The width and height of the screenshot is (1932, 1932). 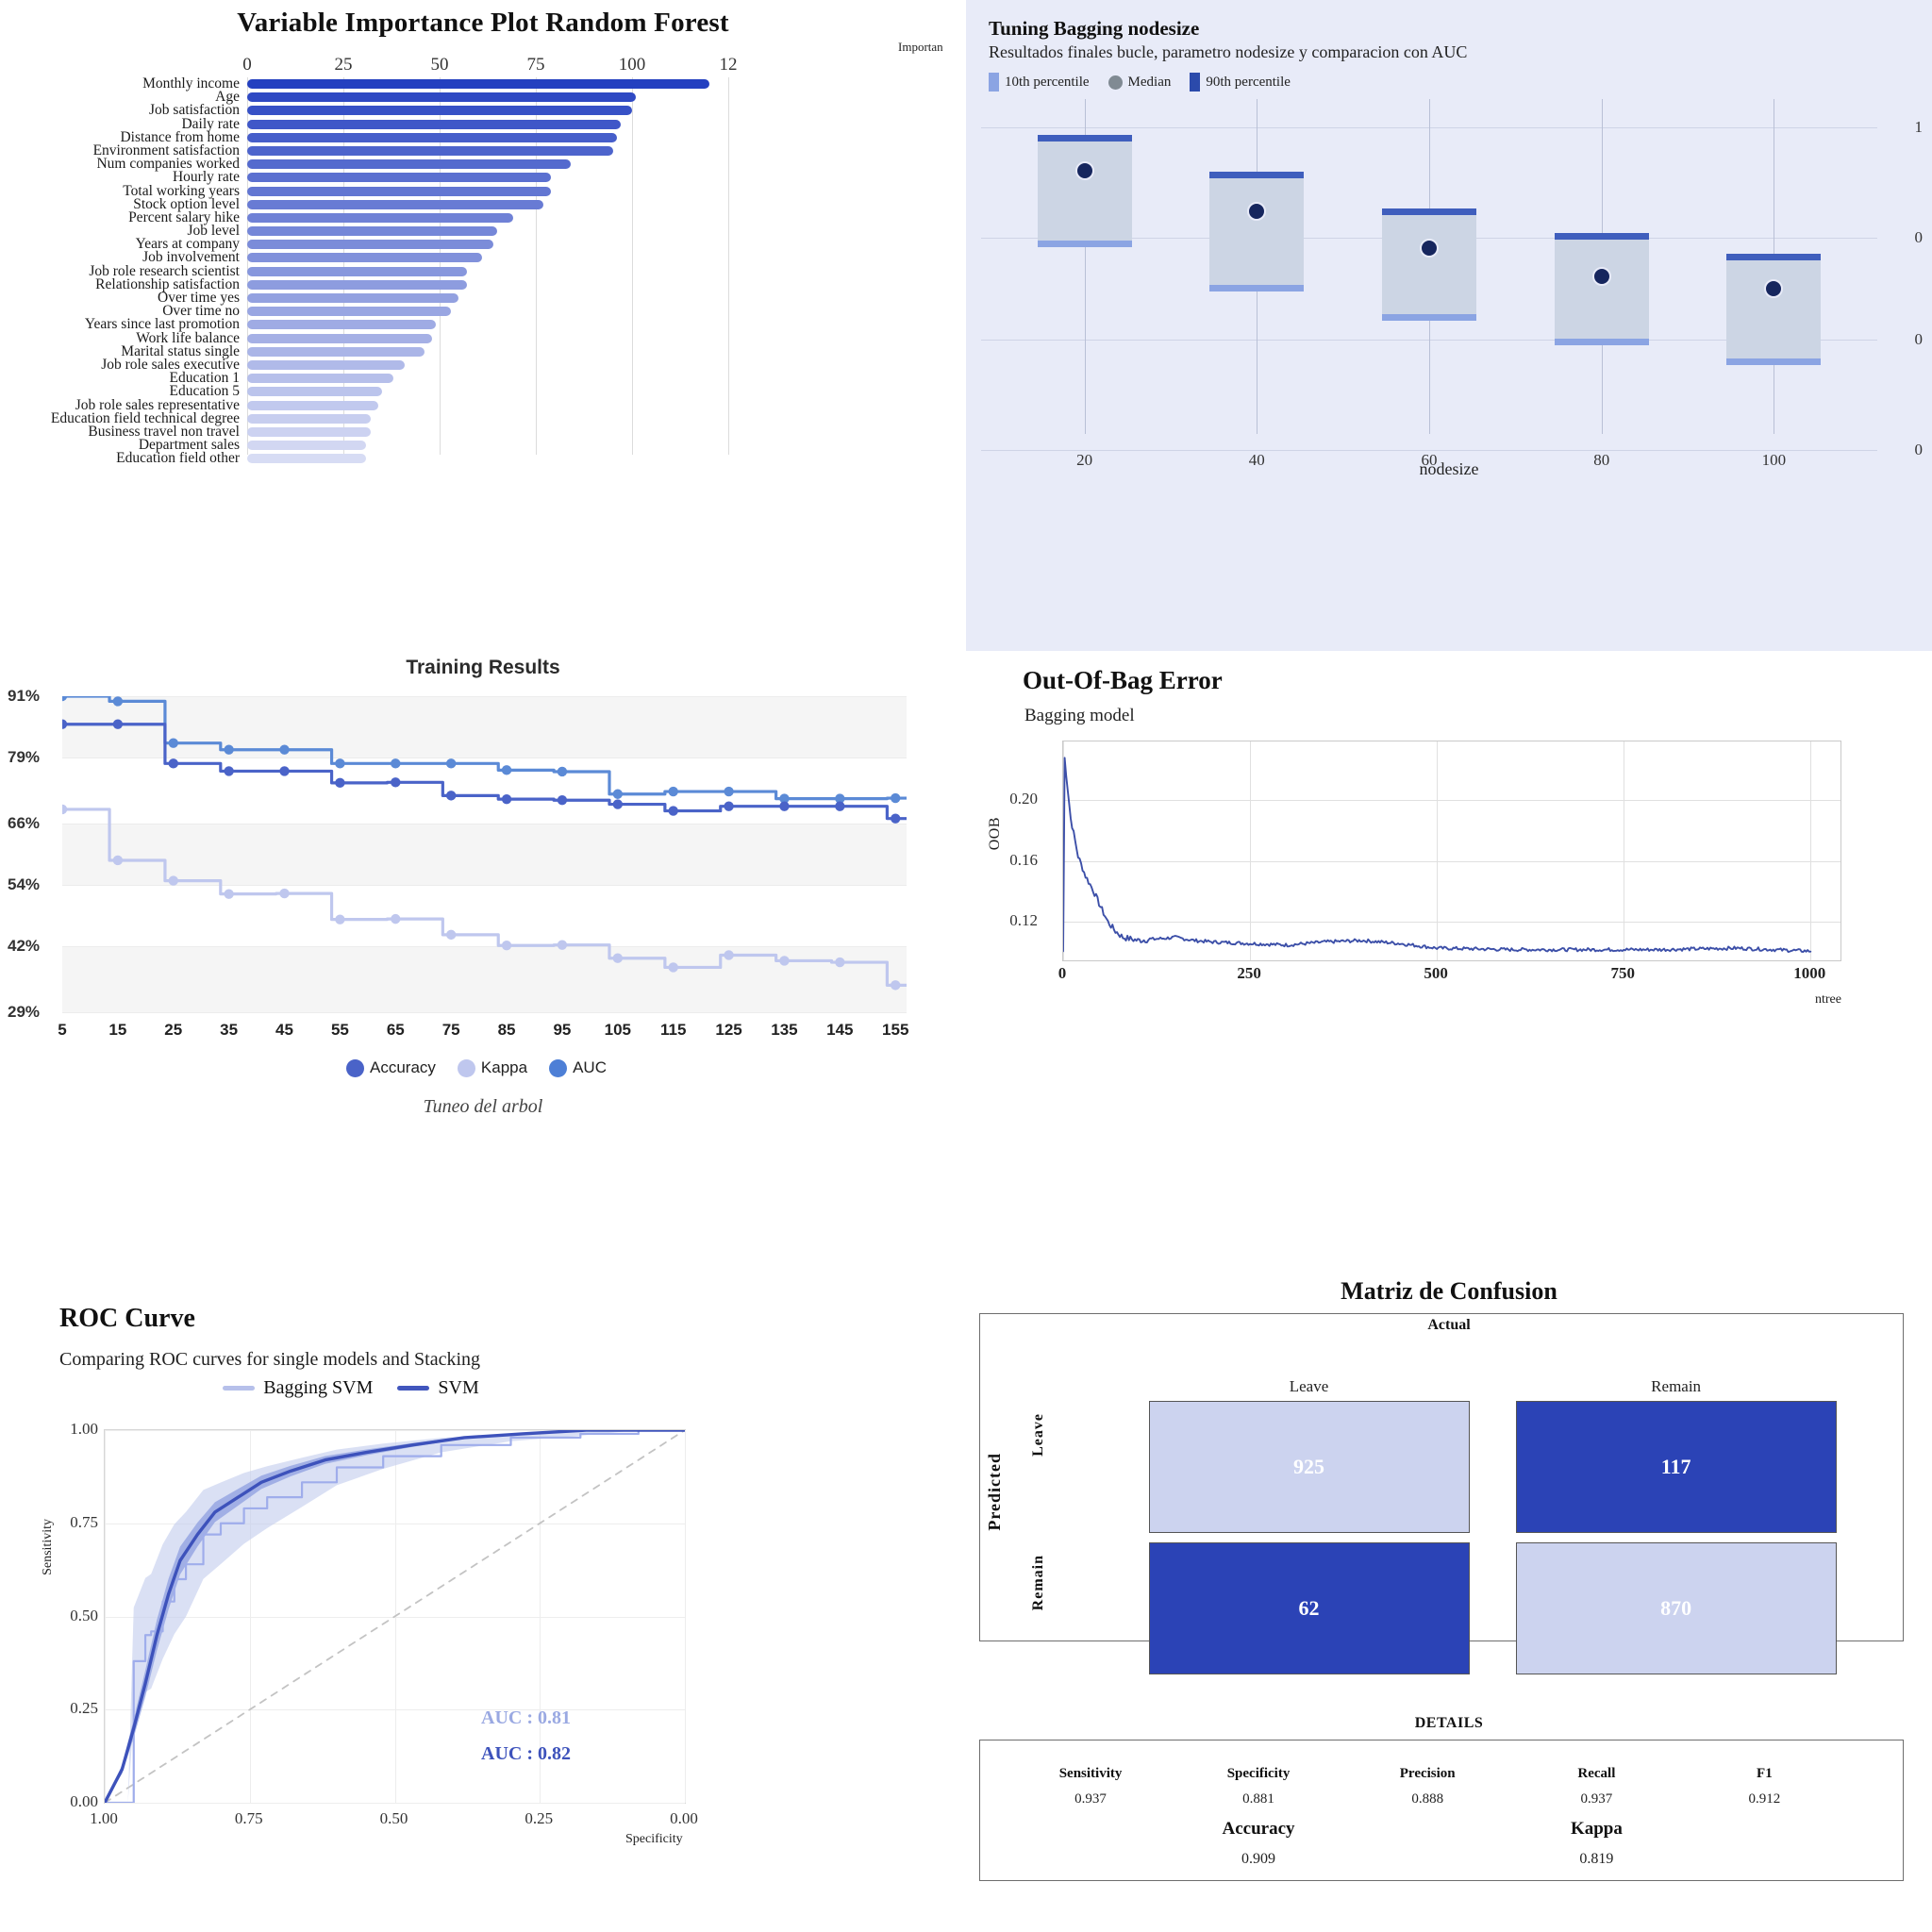 What do you see at coordinates (507, 1030) in the screenshot?
I see `training-x-tick-8: 85` at bounding box center [507, 1030].